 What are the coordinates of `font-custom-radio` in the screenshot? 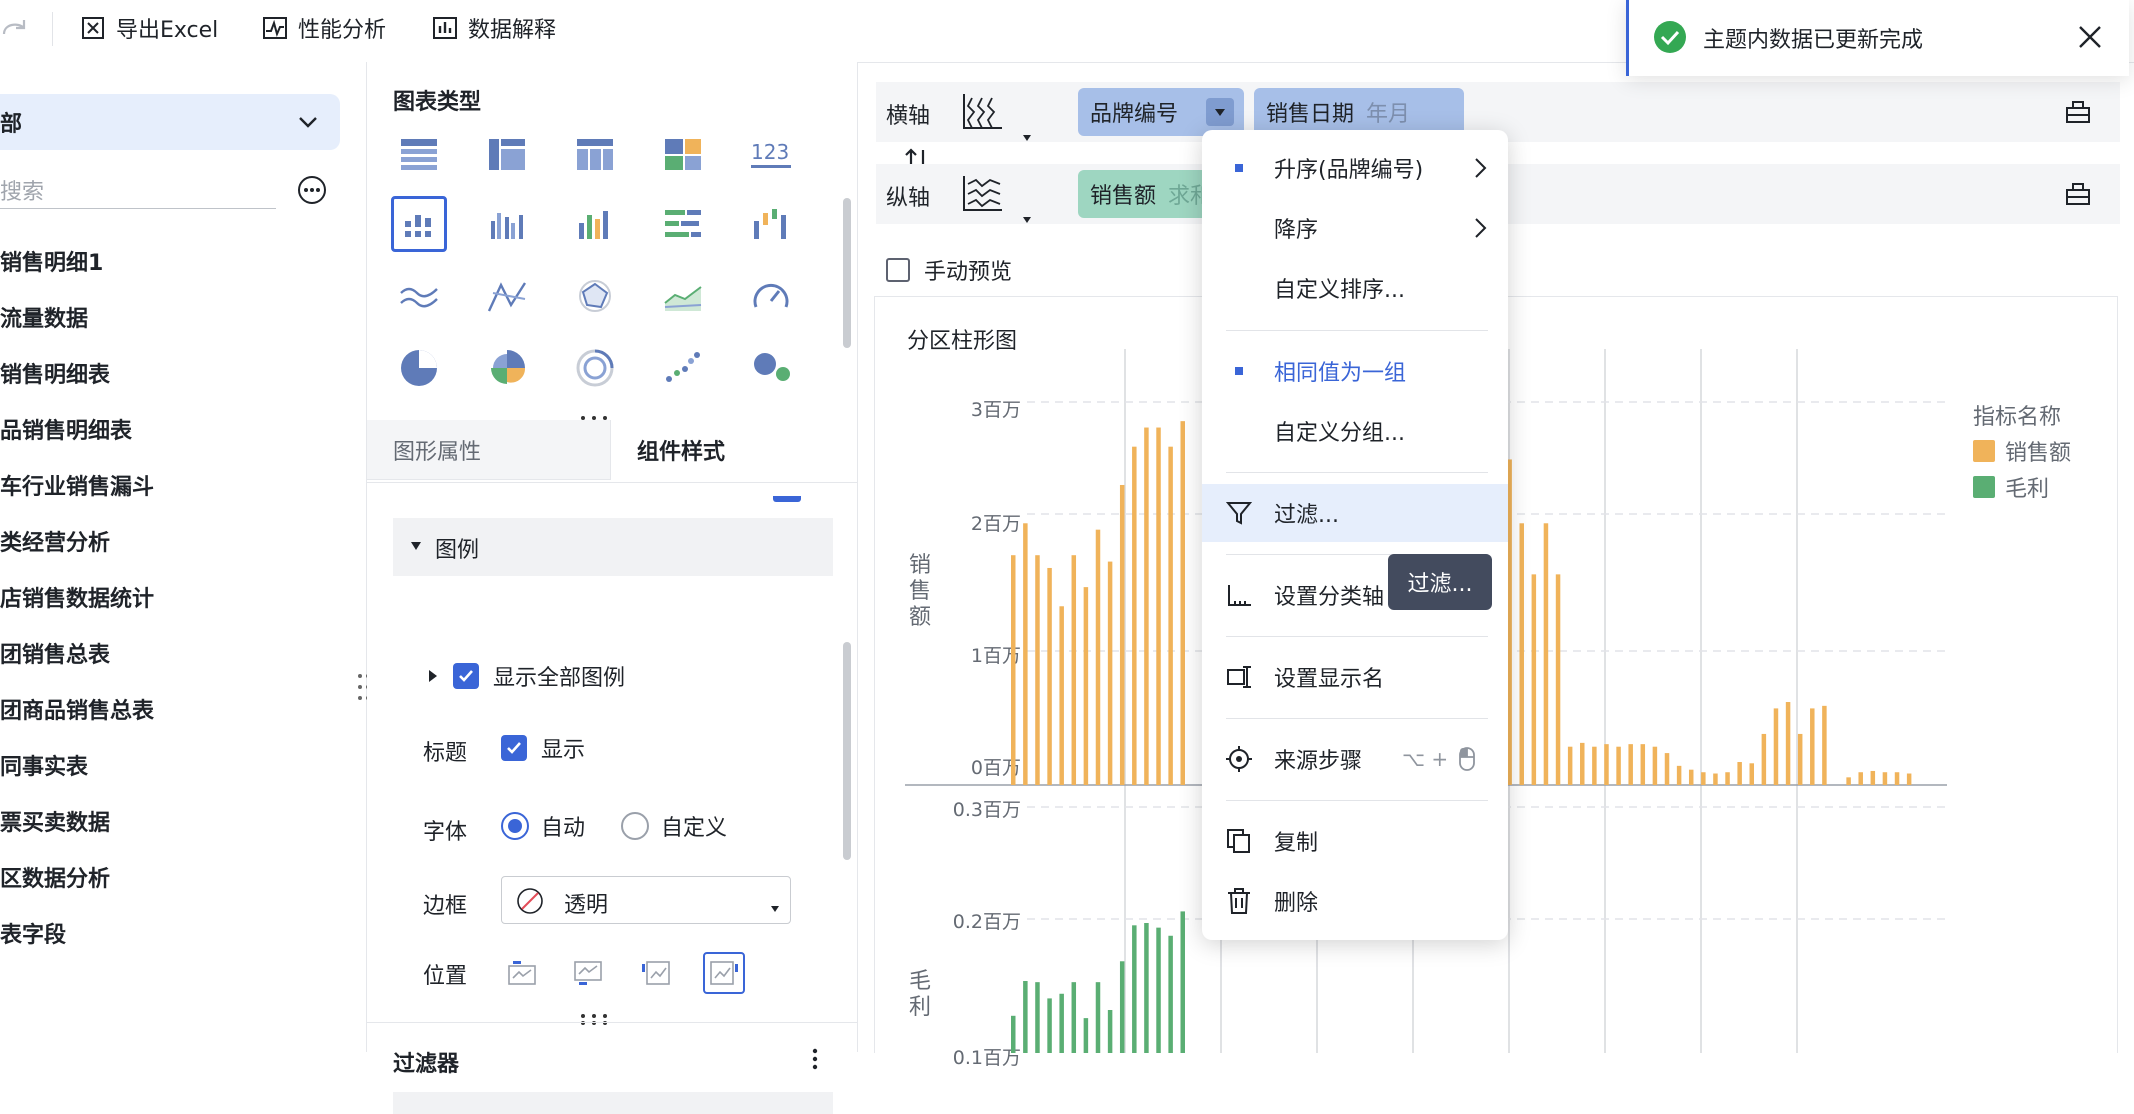 It's located at (635, 826).